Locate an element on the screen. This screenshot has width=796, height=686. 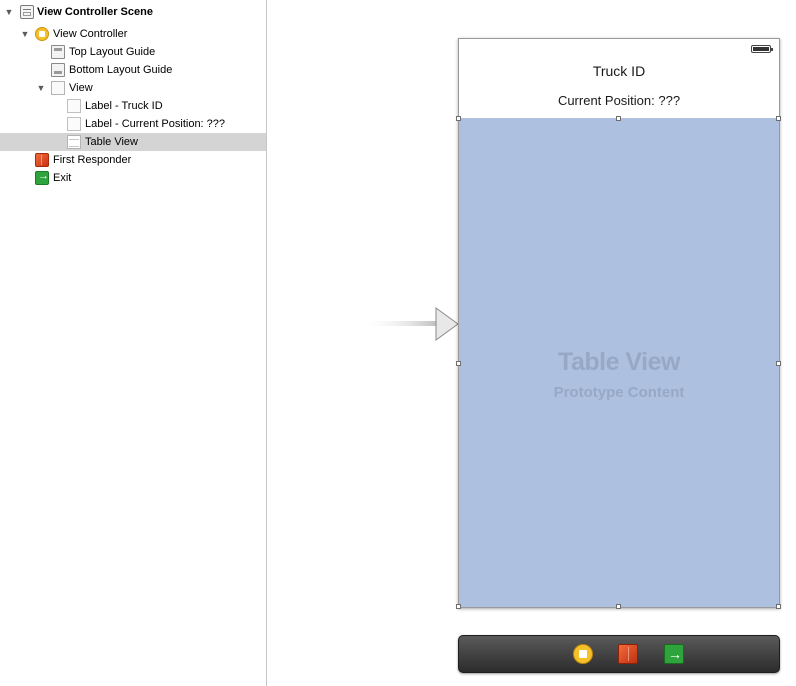
outline-item-first-responder: First Responder is located at coordinates (133, 160).